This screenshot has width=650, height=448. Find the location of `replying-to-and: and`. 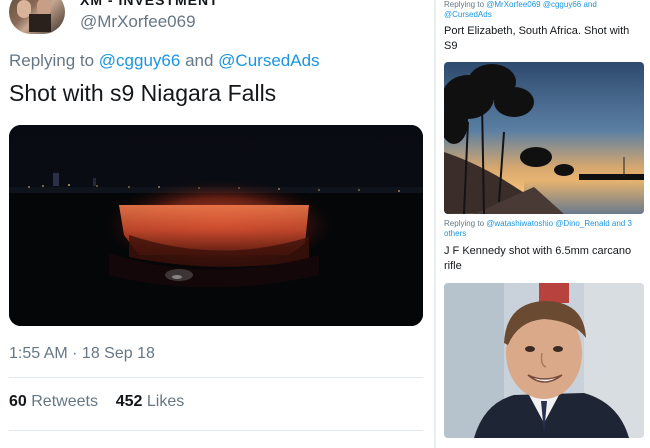

replying-to-and: and is located at coordinates (199, 60).